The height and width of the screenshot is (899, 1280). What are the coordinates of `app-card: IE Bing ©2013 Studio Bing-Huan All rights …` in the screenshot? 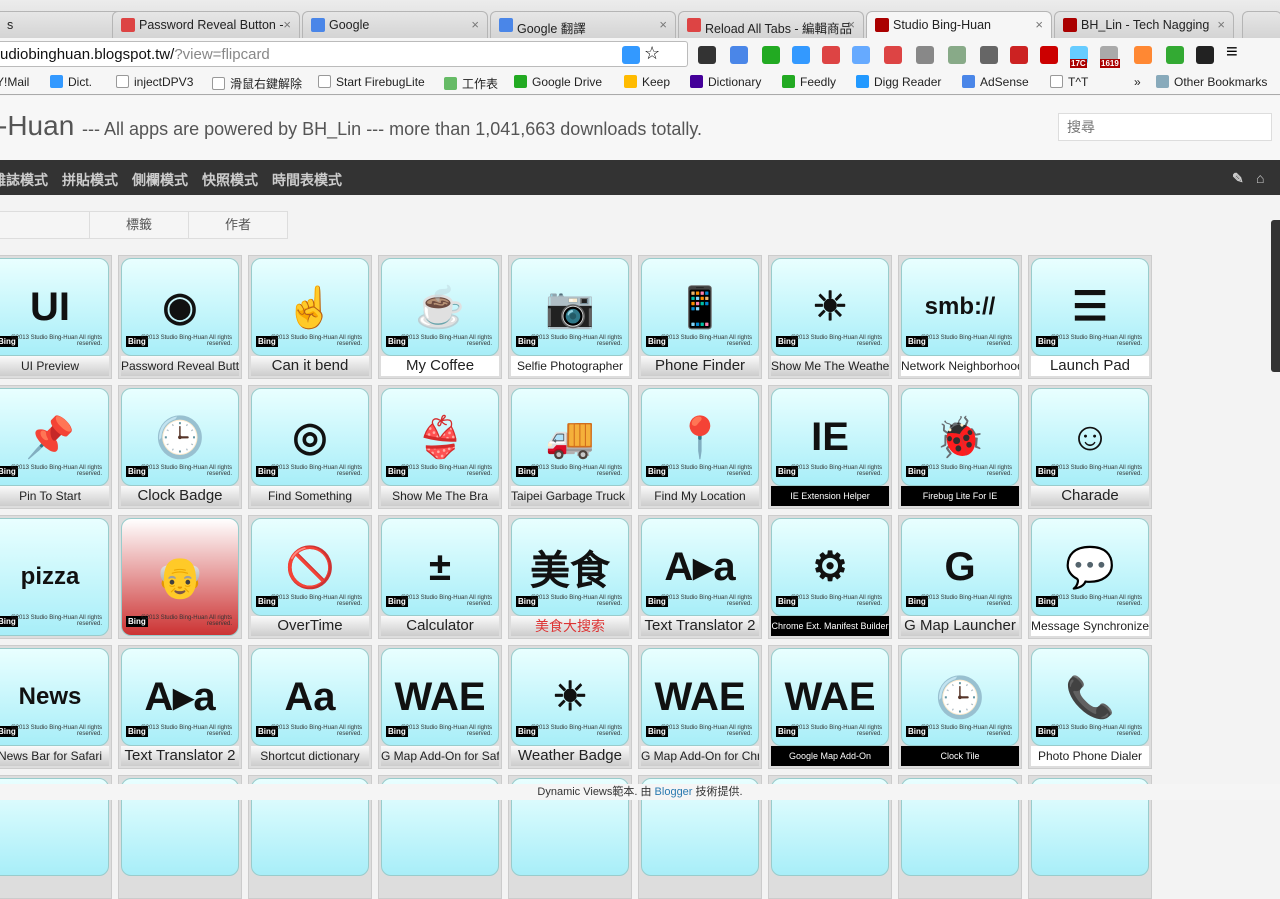 It's located at (830, 447).